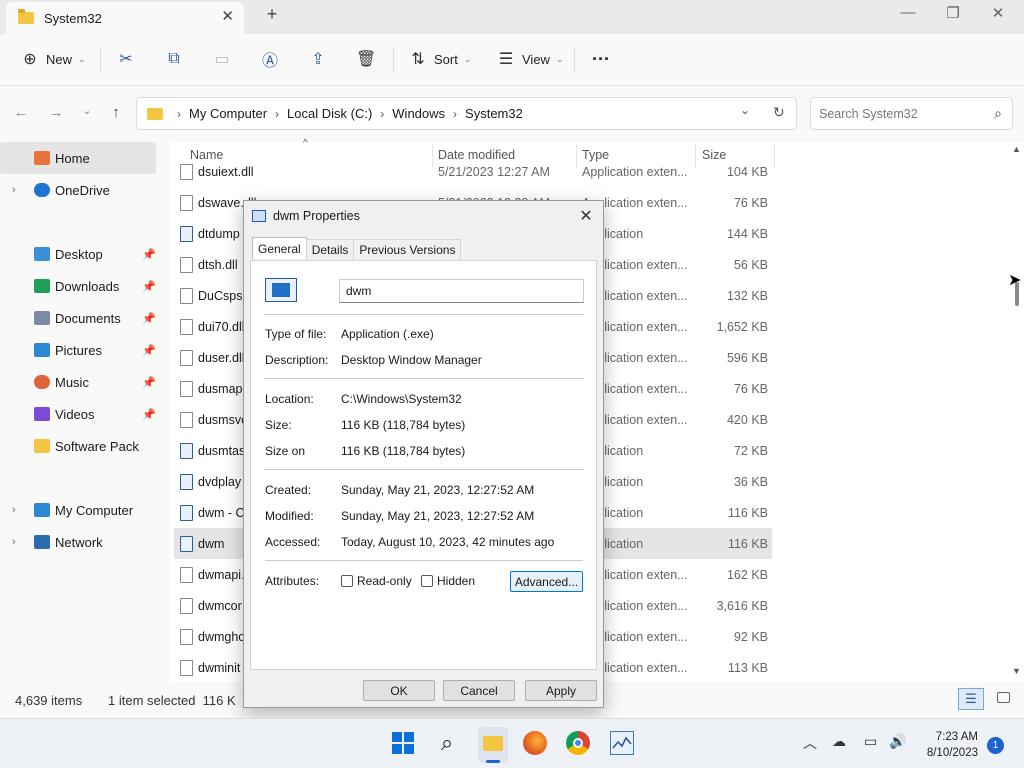 Image resolution: width=1024 pixels, height=768 pixels. What do you see at coordinates (561, 690) in the screenshot?
I see `apply-button: Apply` at bounding box center [561, 690].